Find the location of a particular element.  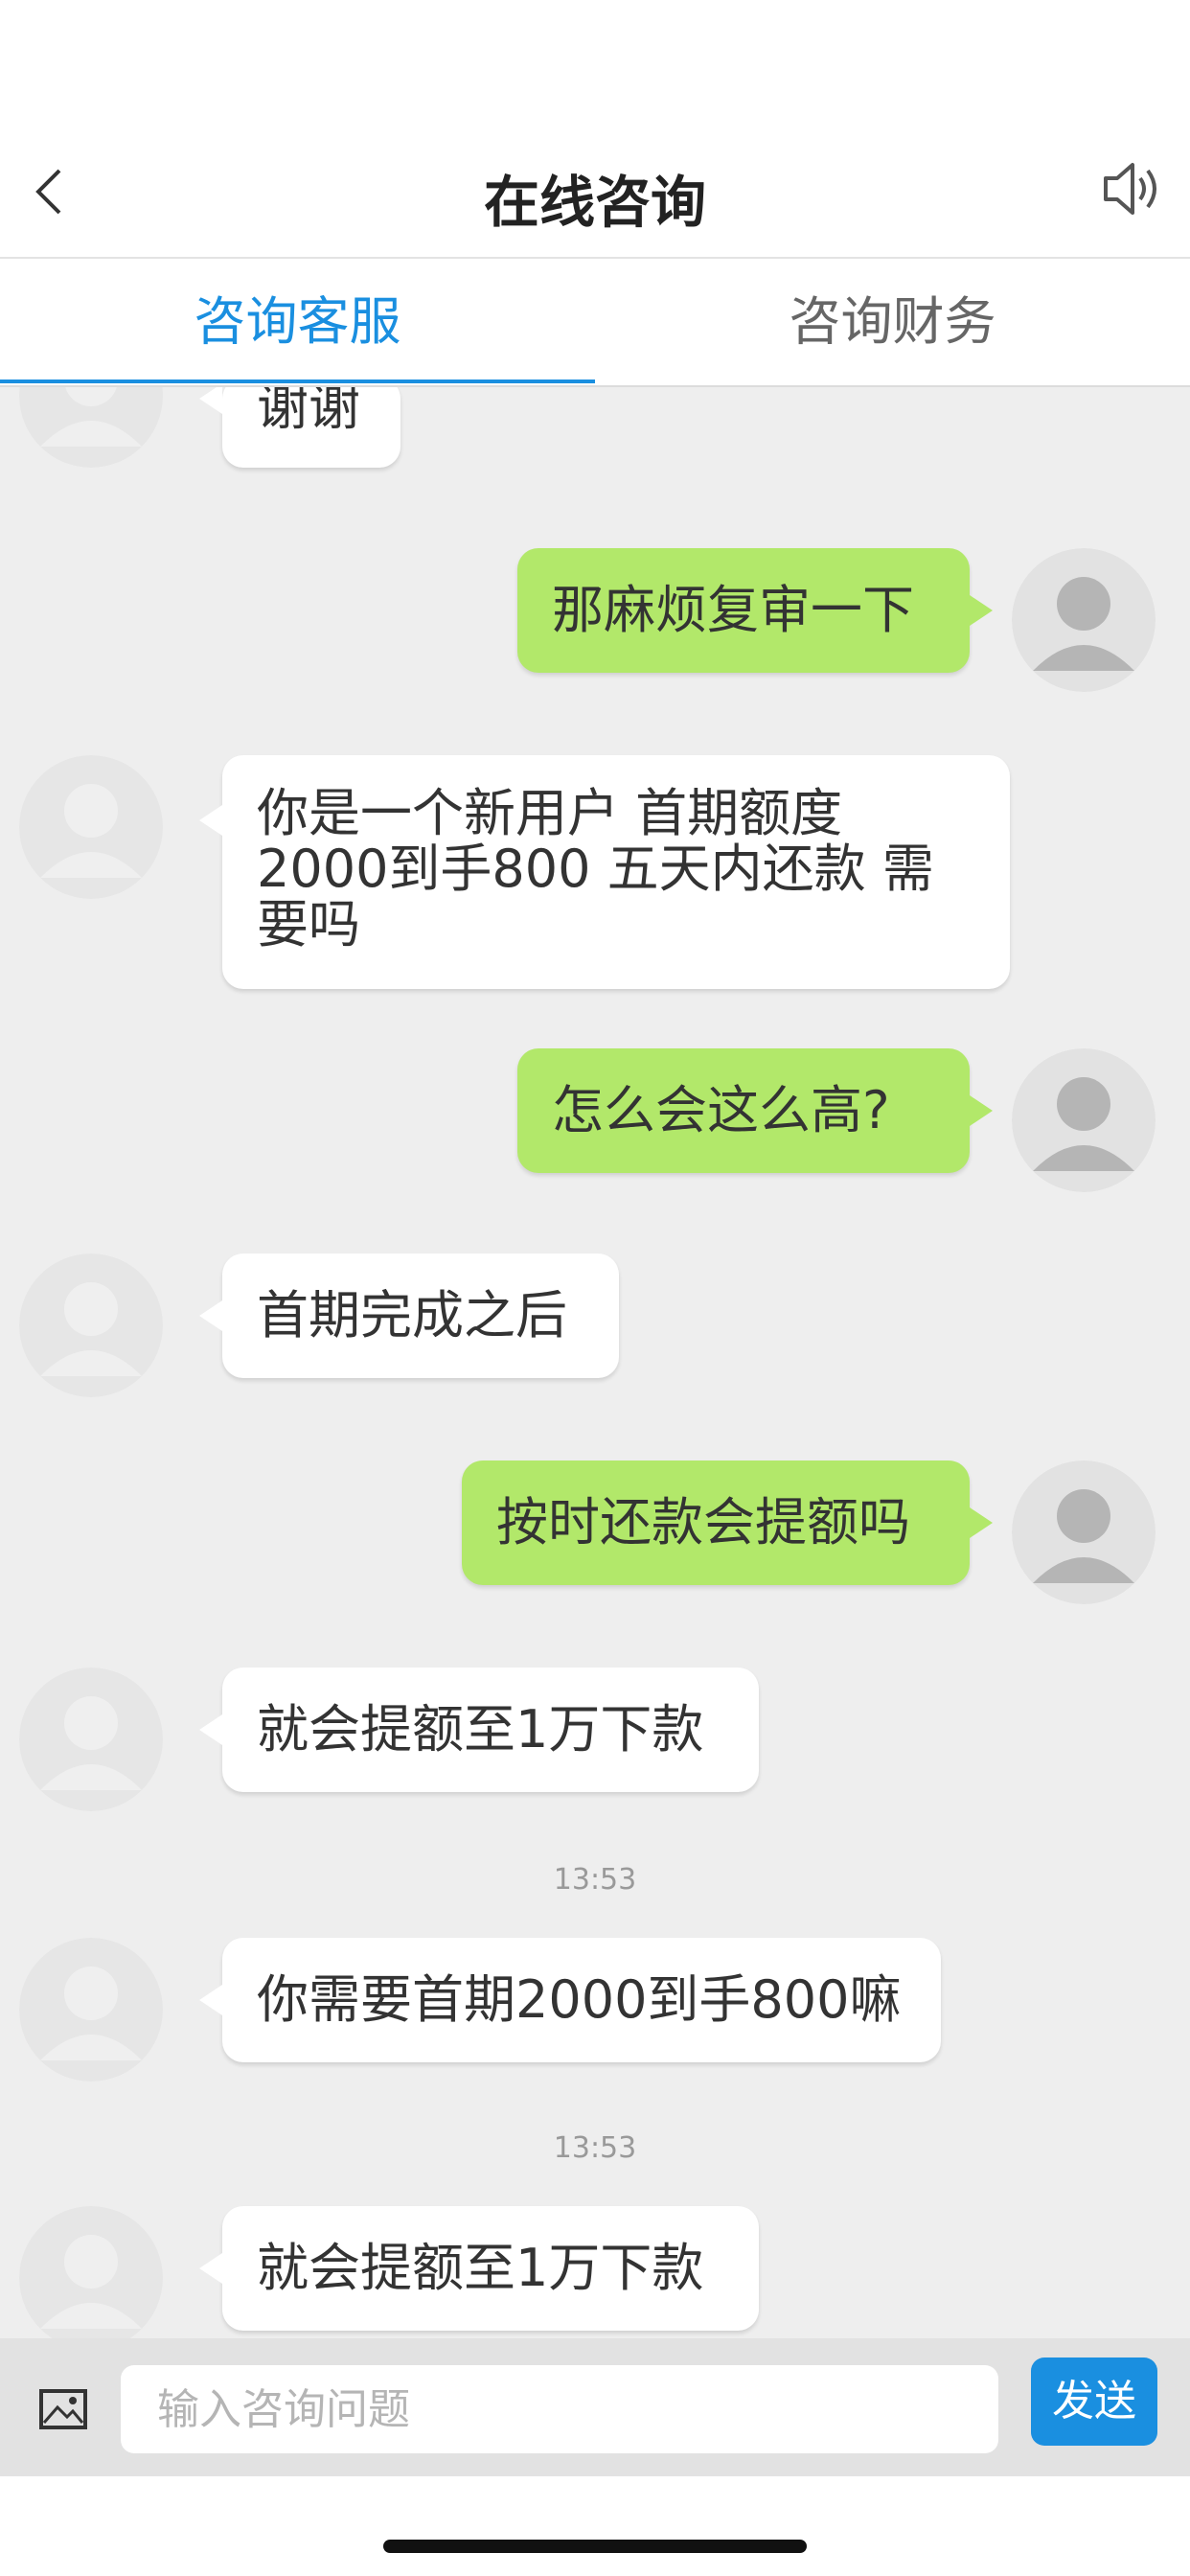

send-button: 发送 is located at coordinates (1094, 2402).